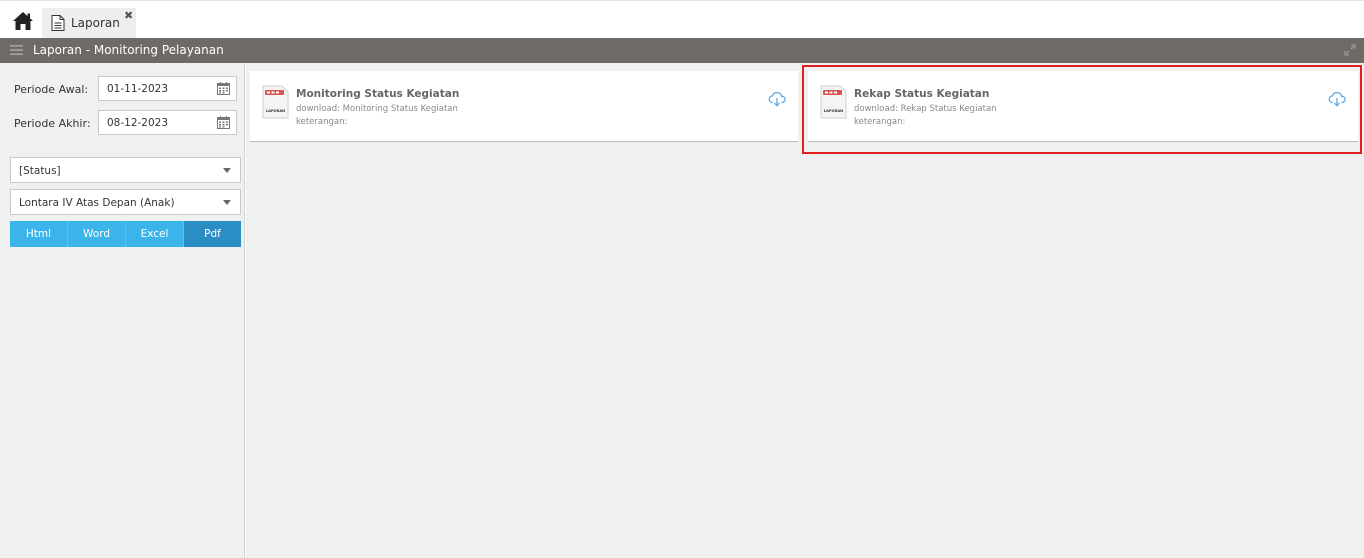 The image size is (1364, 558). What do you see at coordinates (922, 94) in the screenshot?
I see `report-title: Rekap Status Kegiatan` at bounding box center [922, 94].